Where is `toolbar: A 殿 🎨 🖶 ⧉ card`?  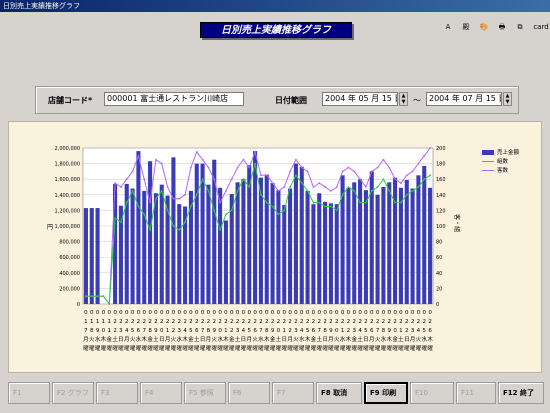
toolbar: A 殿 🎨 🖶 ⧉ card is located at coordinates (495, 27).